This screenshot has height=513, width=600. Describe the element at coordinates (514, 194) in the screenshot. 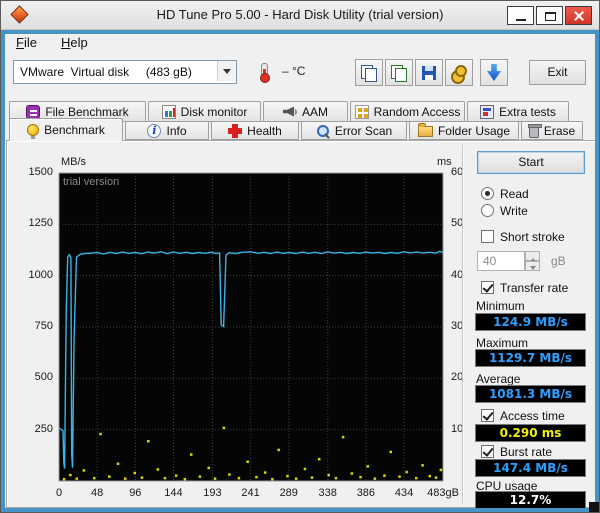

I see `read-radio-label: Read` at that location.